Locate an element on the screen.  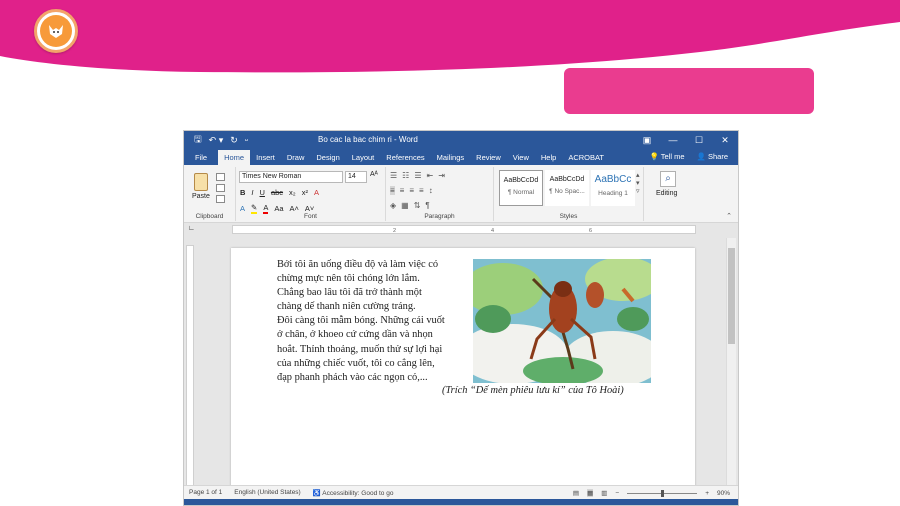
borders-icon: ▦ is located at coordinates (405, 205).